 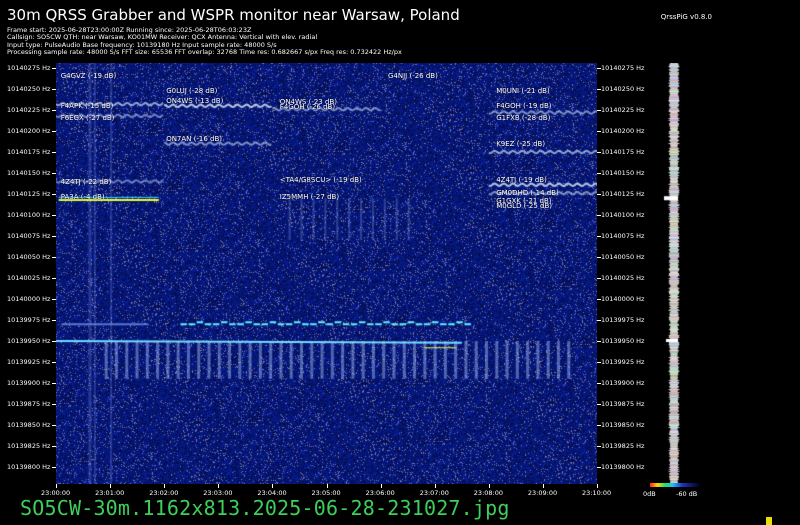 I want to click on spot-label: F4APK (-15 dB), so click(x=87, y=106).